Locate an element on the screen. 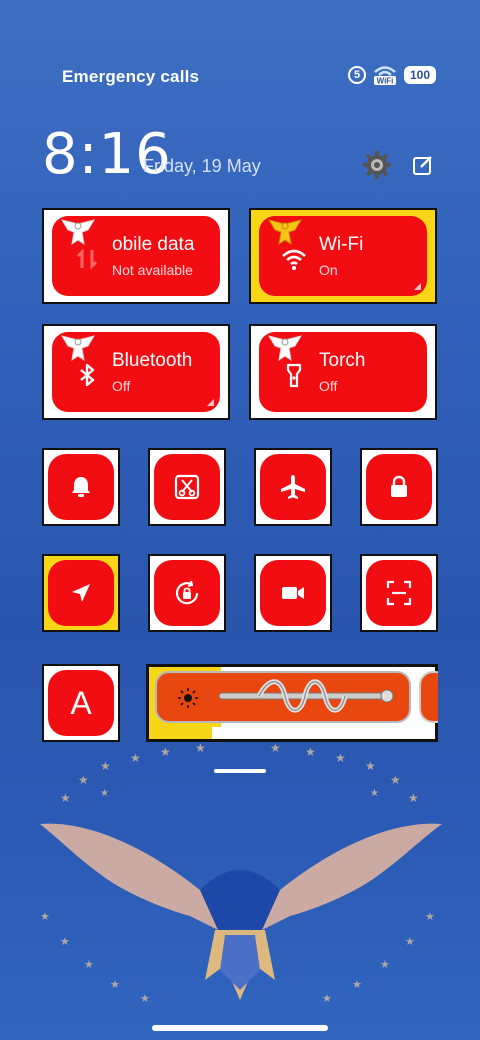 This screenshot has height=1040, width=480. location-icon is located at coordinates (81, 593).